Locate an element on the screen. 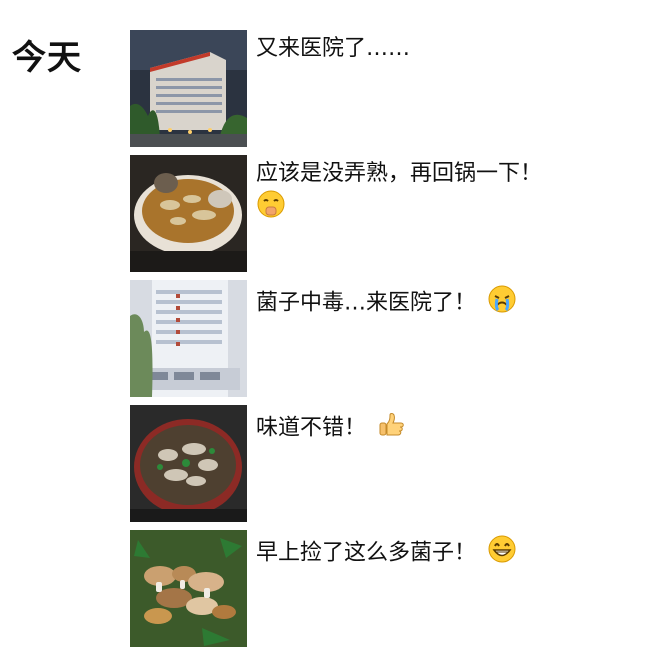 The height and width of the screenshot is (648, 650). post-text: 应该是没弄熟，再回锅一下！ is located at coordinates (399, 173).